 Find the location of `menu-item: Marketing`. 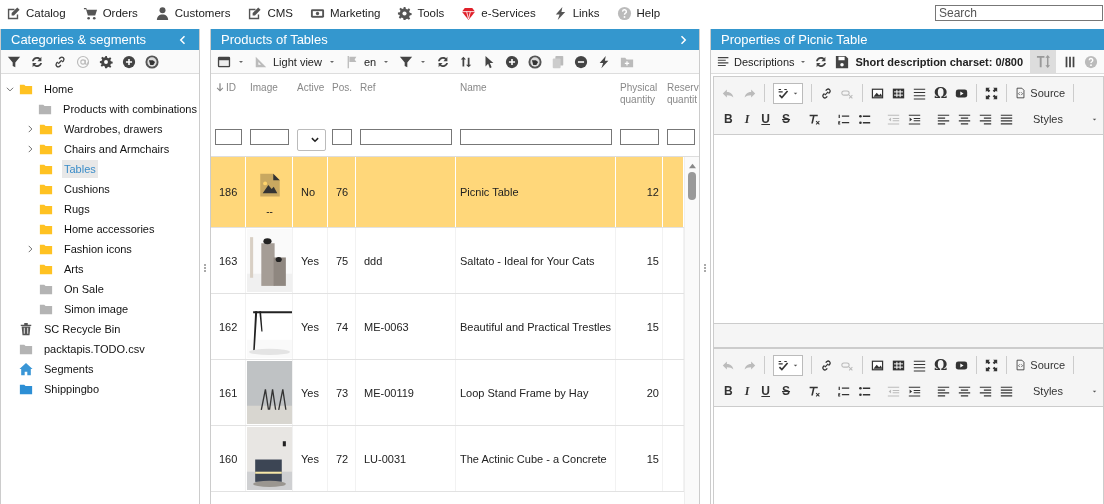

menu-item: Marketing is located at coordinates (345, 13).